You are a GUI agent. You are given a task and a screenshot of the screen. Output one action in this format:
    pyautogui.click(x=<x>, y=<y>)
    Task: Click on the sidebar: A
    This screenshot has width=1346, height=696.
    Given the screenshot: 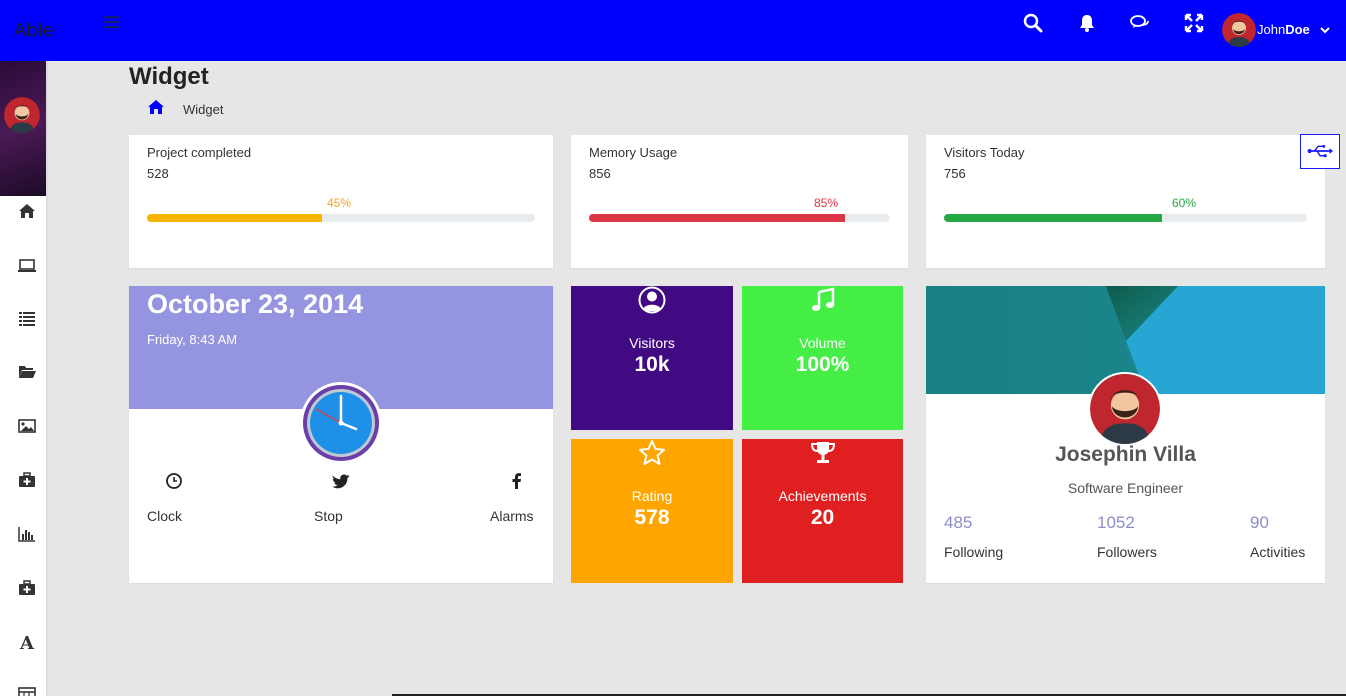 What is the action you would take?
    pyautogui.click(x=23, y=378)
    